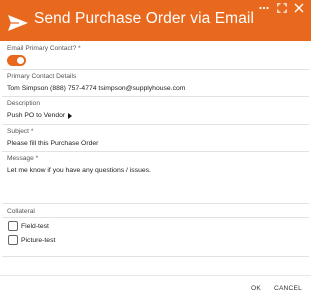 The width and height of the screenshot is (320, 300). I want to click on expand-arrow-icon, so click(70, 116).